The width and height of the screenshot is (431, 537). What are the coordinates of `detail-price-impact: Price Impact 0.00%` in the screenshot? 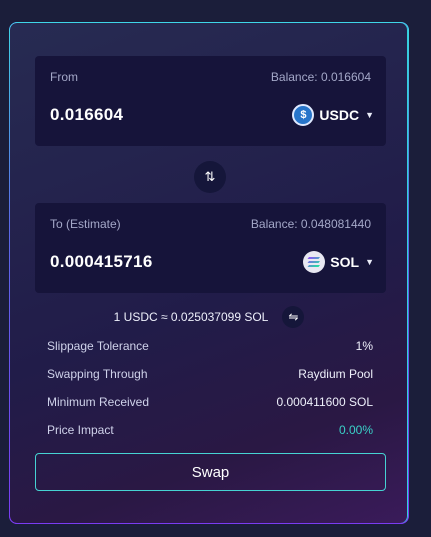 It's located at (210, 430).